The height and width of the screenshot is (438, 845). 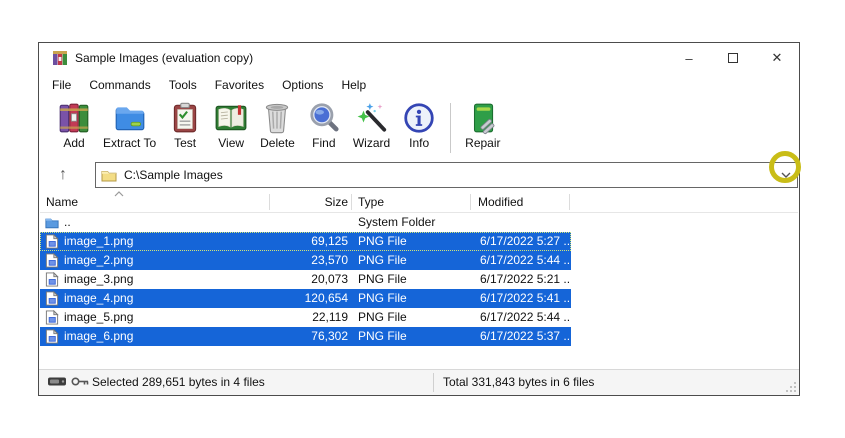 I want to click on folder-icon, so click(x=109, y=175).